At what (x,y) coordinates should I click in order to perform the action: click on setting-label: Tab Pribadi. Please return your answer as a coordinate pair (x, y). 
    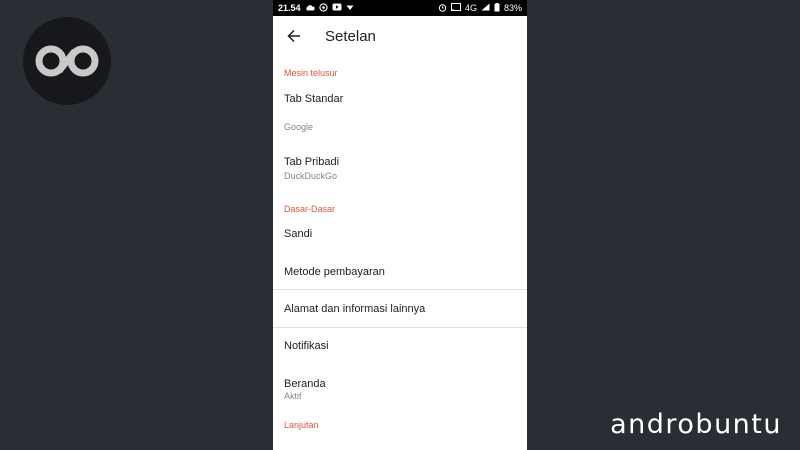
    Looking at the image, I should click on (312, 162).